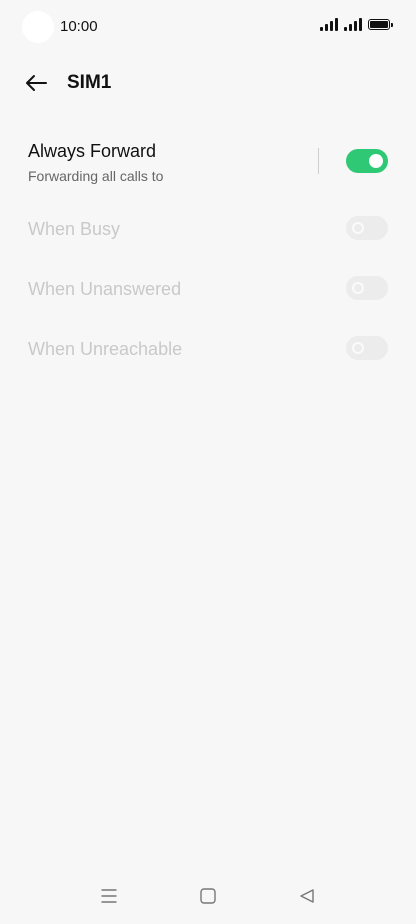 The image size is (416, 924). Describe the element at coordinates (208, 26) in the screenshot. I see `status-bar: 10:00` at that location.